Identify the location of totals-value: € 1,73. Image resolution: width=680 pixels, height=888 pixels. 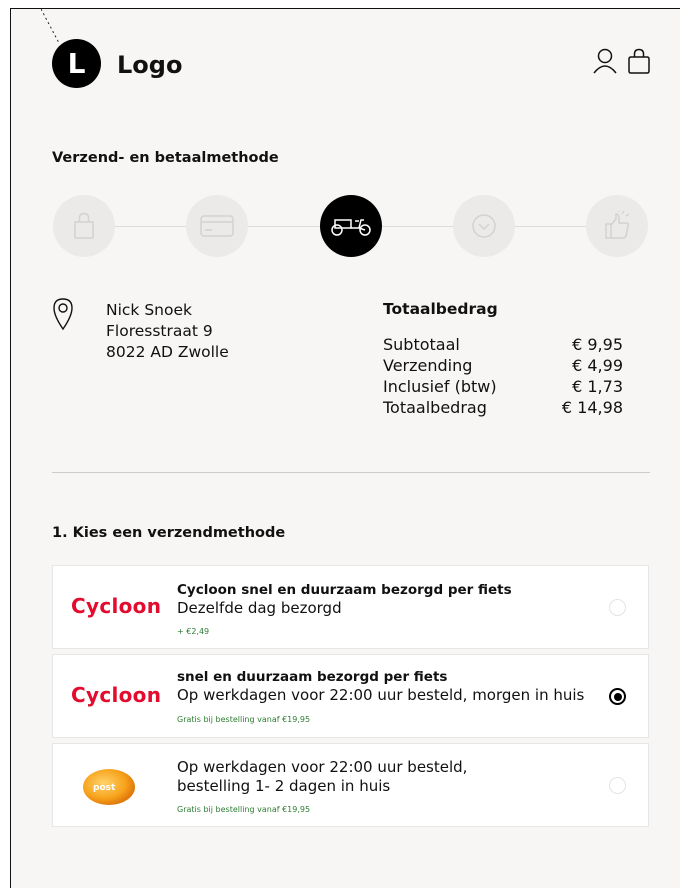
(597, 386).